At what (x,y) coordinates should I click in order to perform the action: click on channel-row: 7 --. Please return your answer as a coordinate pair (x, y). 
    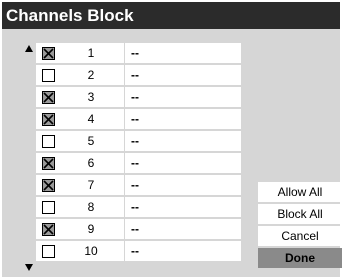
    Looking at the image, I should click on (138, 185).